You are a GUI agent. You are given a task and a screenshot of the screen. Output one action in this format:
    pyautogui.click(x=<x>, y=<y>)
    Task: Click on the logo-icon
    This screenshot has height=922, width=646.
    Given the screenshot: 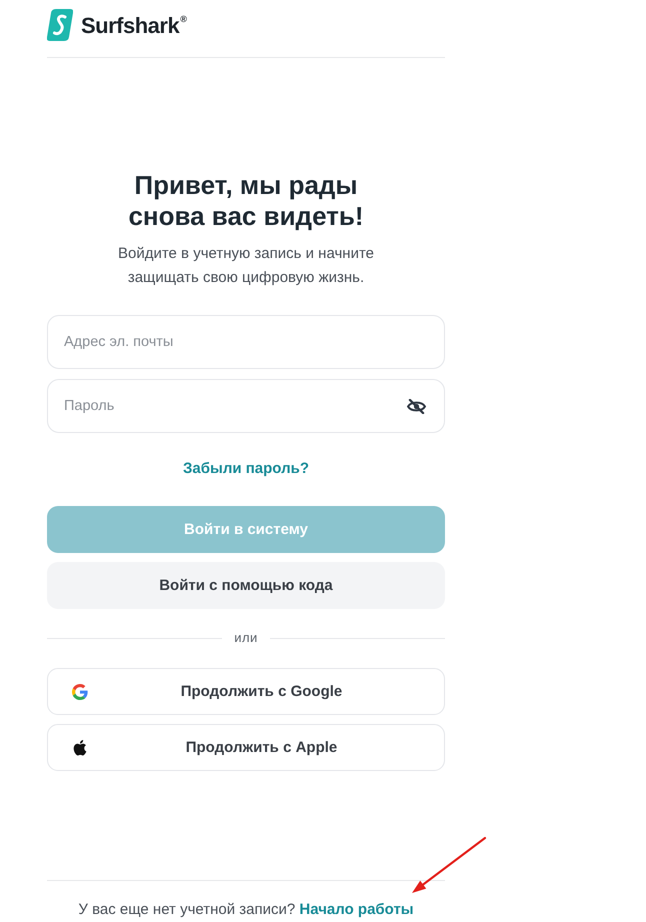 What is the action you would take?
    pyautogui.click(x=60, y=25)
    